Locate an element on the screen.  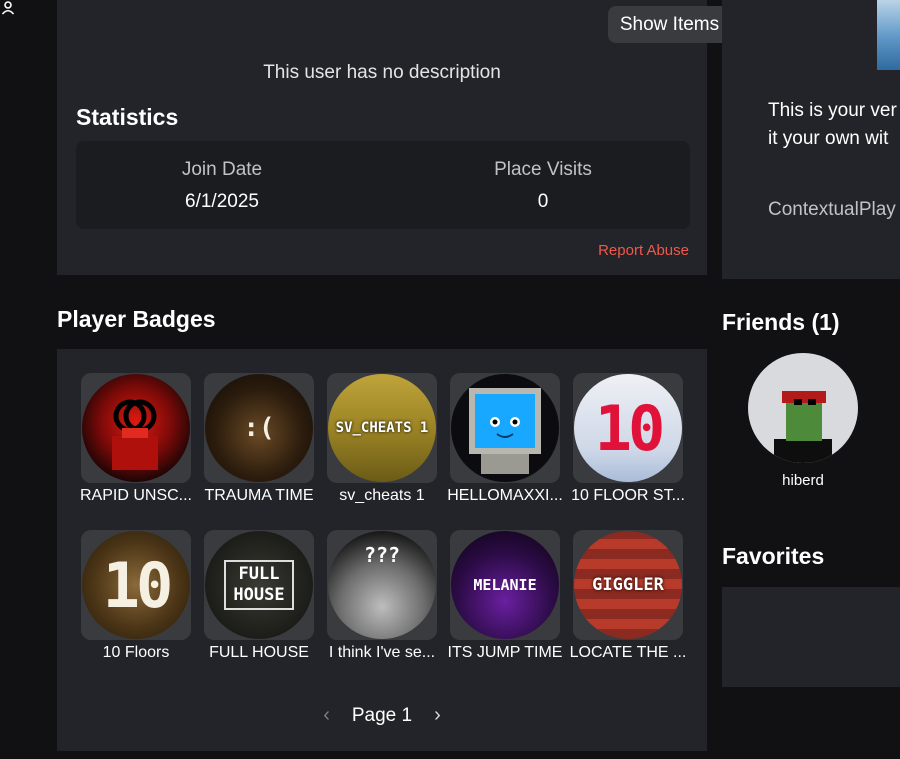
friend-item is located at coordinates (803, 408).